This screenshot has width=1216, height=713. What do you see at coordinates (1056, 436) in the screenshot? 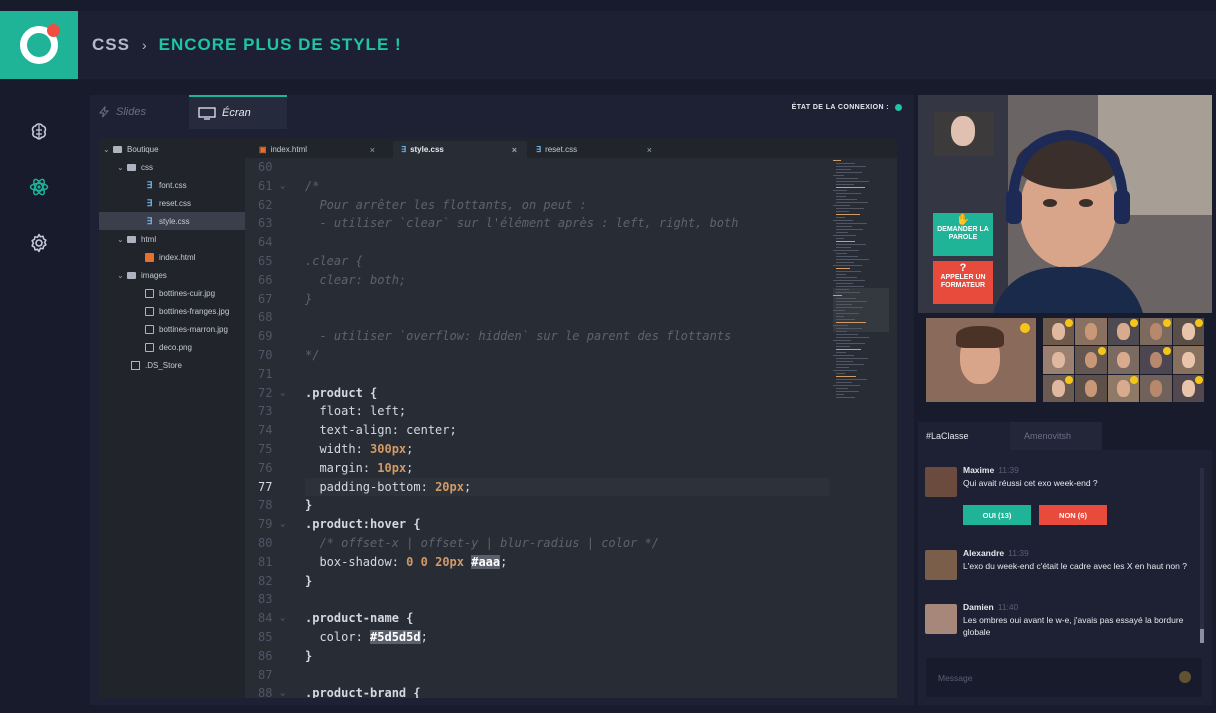
I see `chat-tab-user: Amenovitsh` at bounding box center [1056, 436].